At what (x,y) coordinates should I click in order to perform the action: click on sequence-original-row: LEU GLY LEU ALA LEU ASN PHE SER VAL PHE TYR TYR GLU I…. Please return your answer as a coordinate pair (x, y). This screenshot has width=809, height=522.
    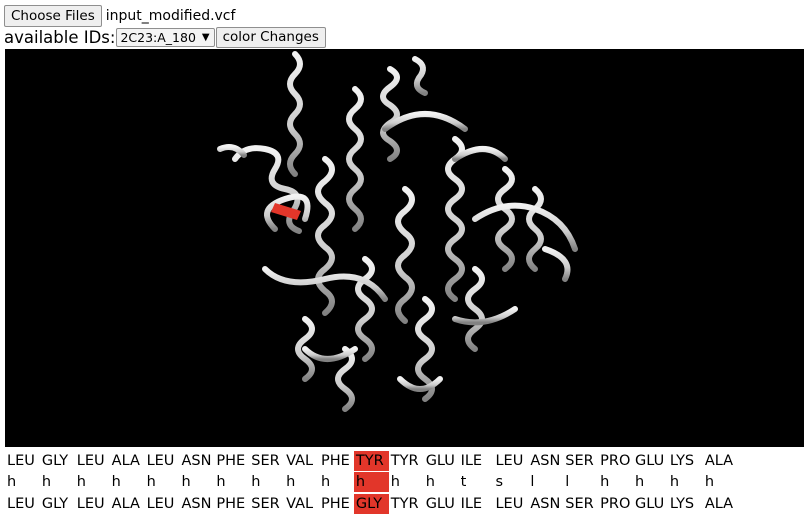
    Looking at the image, I should click on (371, 461).